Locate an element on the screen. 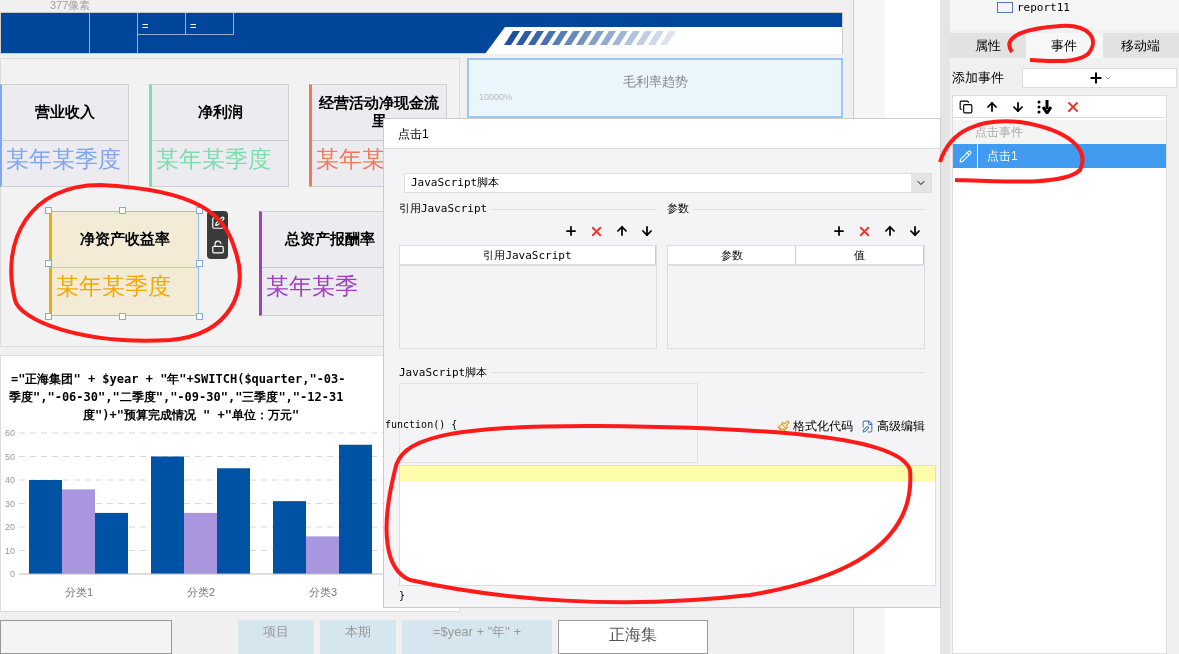 The height and width of the screenshot is (654, 1179). section-label: JavaScript脚本 is located at coordinates (443, 372).